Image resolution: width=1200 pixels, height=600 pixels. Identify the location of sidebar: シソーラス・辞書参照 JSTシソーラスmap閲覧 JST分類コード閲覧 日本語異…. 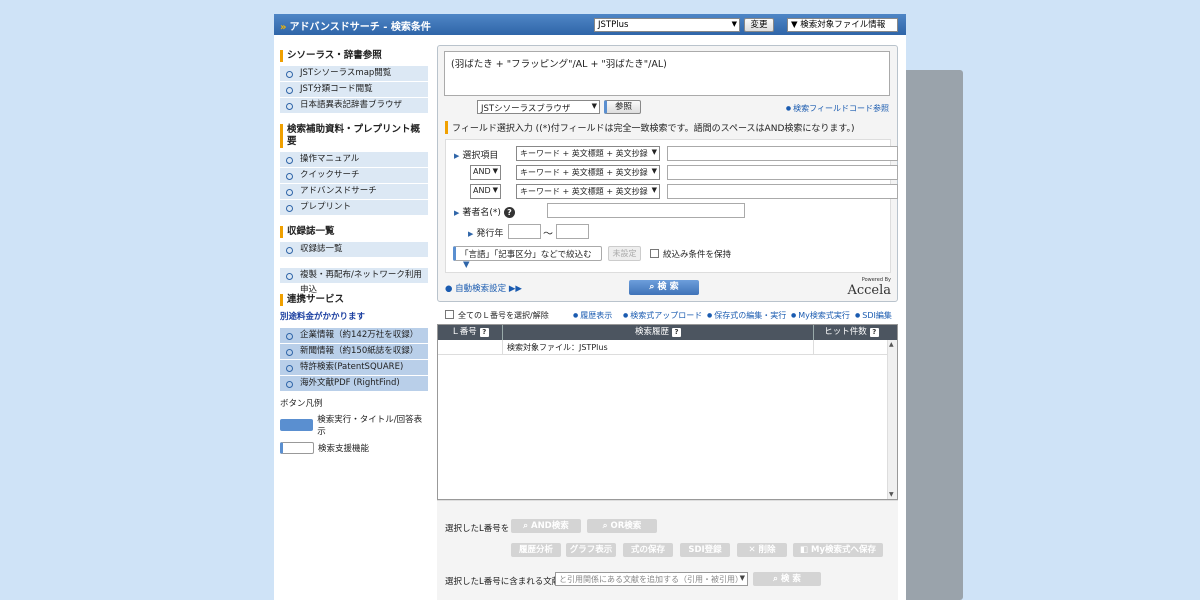
(354, 254).